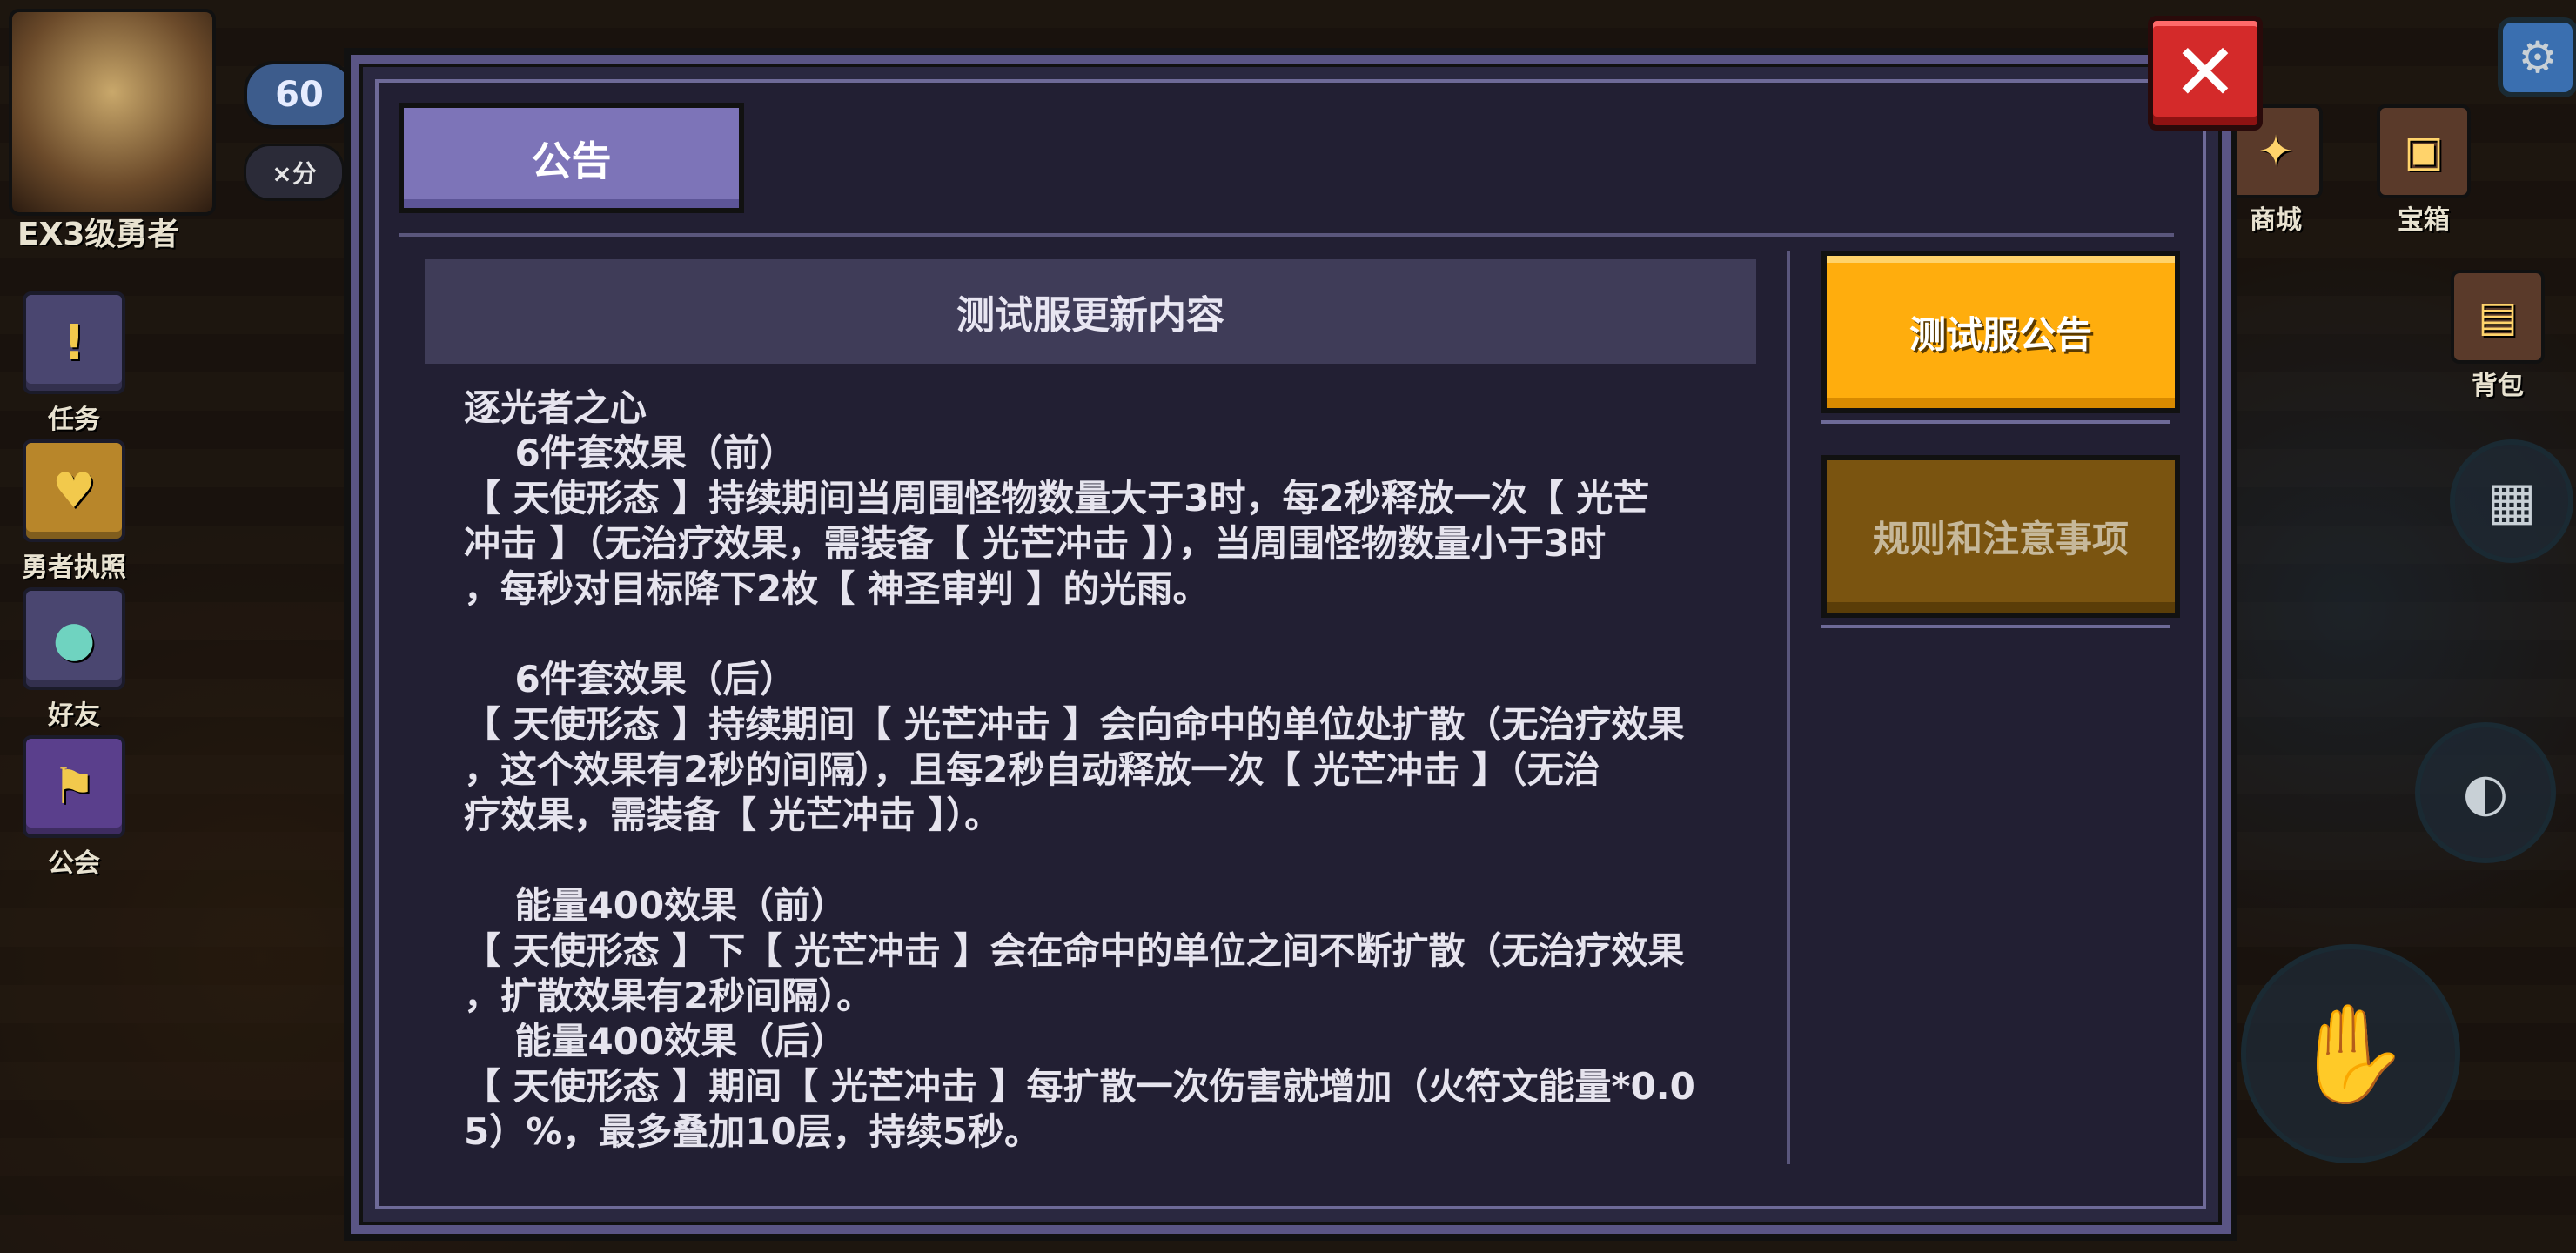 The width and height of the screenshot is (2576, 1253). Describe the element at coordinates (2511, 501) in the screenshot. I see `grid-menu-icon: ▦` at that location.